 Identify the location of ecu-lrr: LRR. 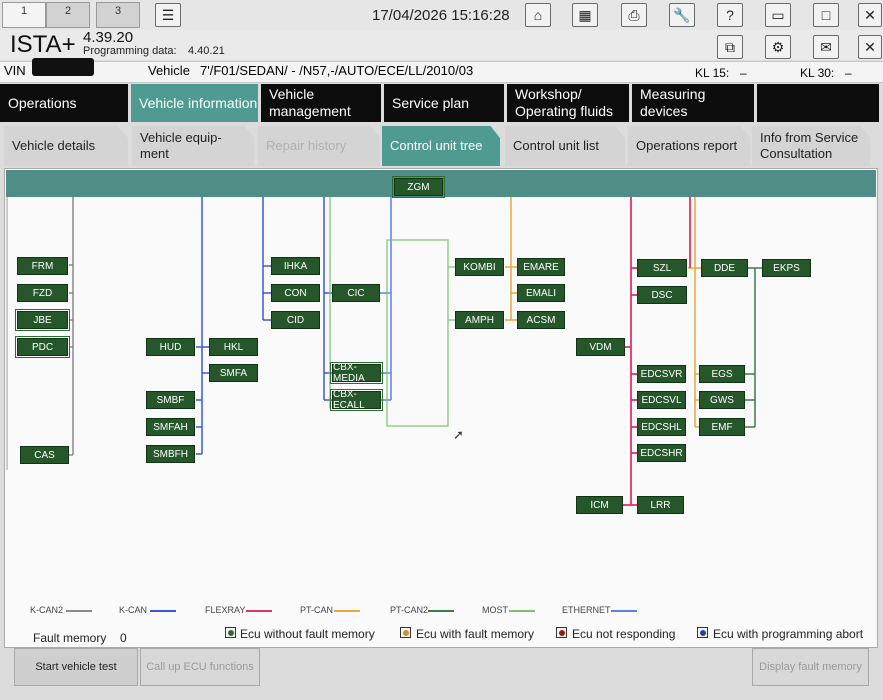
(660, 505).